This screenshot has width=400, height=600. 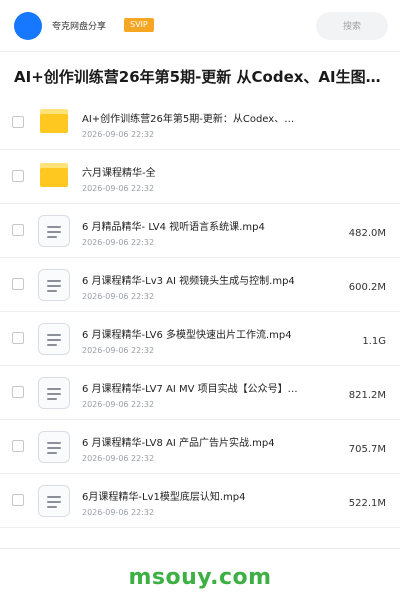 What do you see at coordinates (367, 449) in the screenshot?
I see `file-size: 705.7M` at bounding box center [367, 449].